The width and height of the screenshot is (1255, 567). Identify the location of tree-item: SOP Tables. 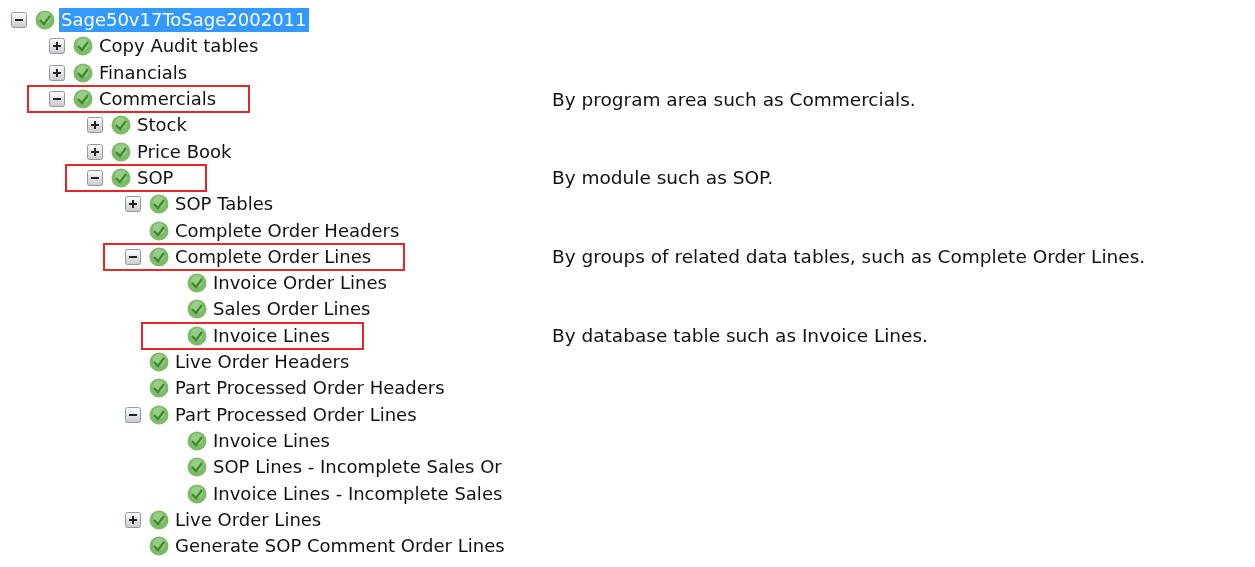
(224, 204).